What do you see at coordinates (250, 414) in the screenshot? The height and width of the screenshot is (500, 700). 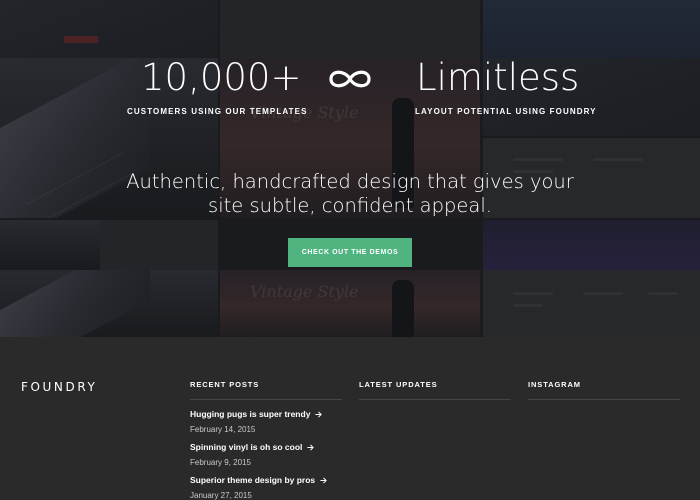 I see `recent-post-title: Hugging pugs is super trendy` at bounding box center [250, 414].